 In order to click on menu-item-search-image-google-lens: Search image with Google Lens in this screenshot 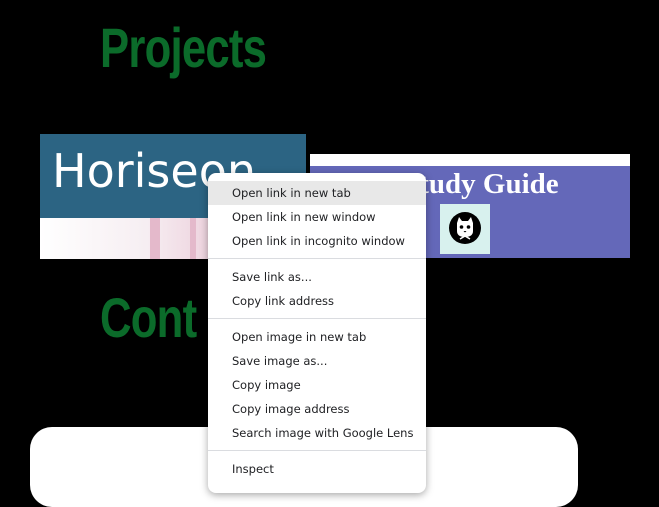, I will do `click(317, 433)`.